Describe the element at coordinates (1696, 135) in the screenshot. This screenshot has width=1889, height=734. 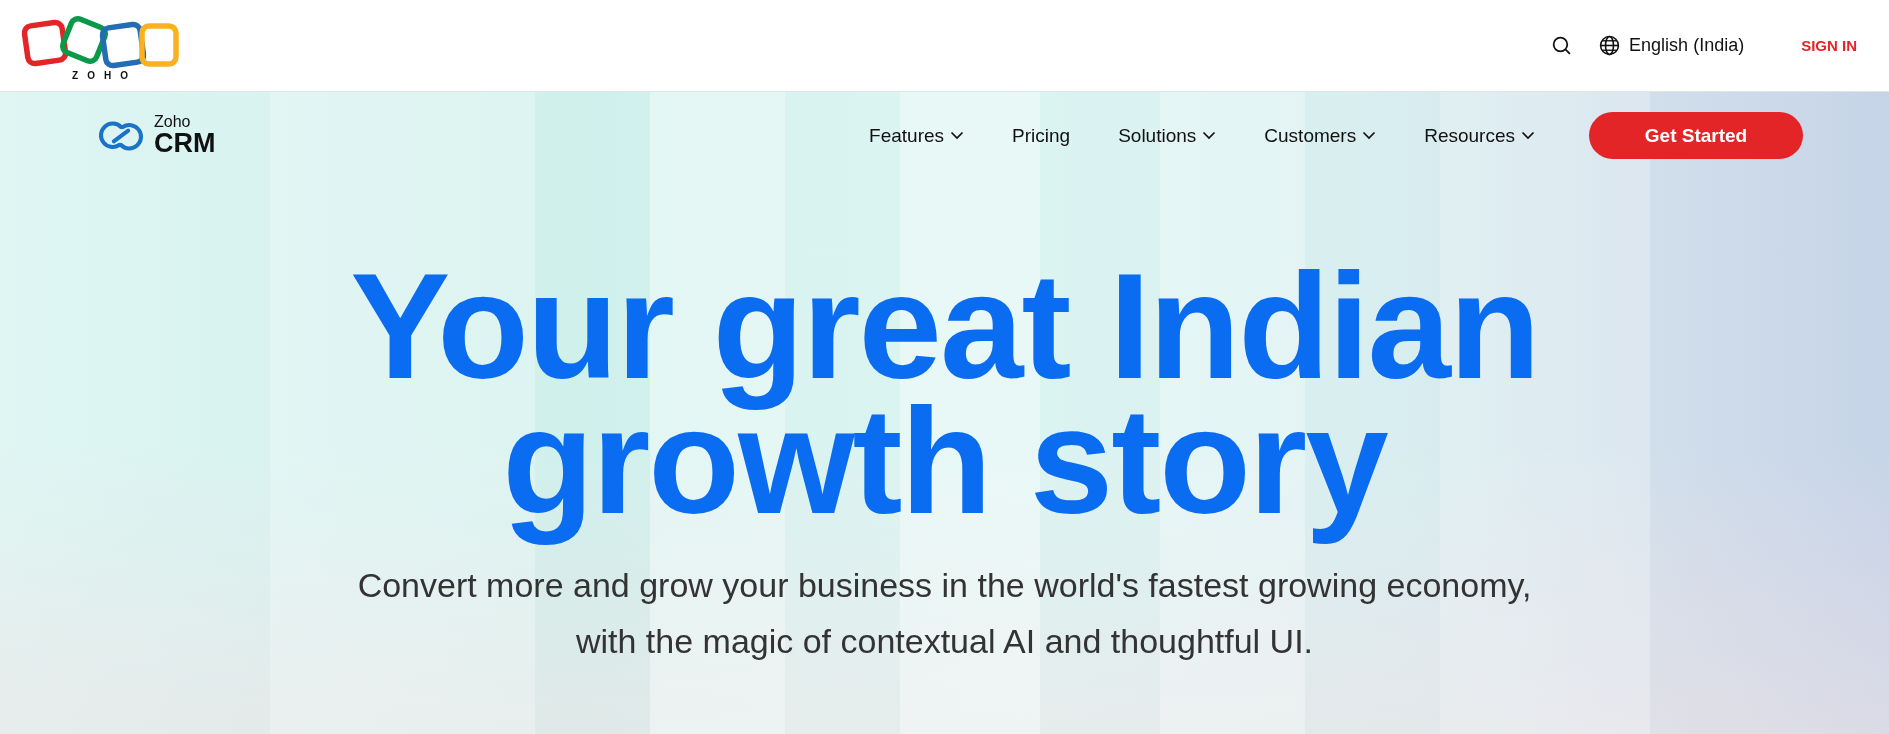
I see `get-started-button: Get Started` at that location.